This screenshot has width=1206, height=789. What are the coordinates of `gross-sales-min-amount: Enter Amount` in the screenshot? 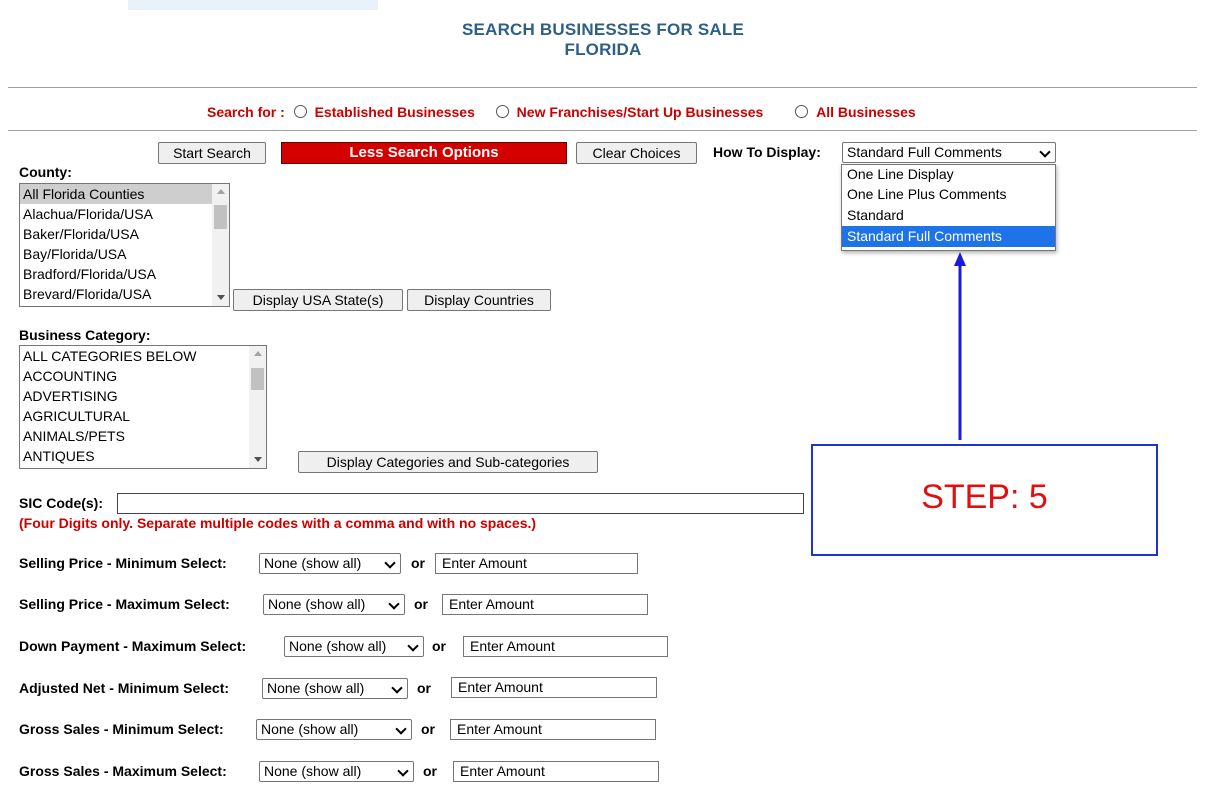 It's located at (553, 729).